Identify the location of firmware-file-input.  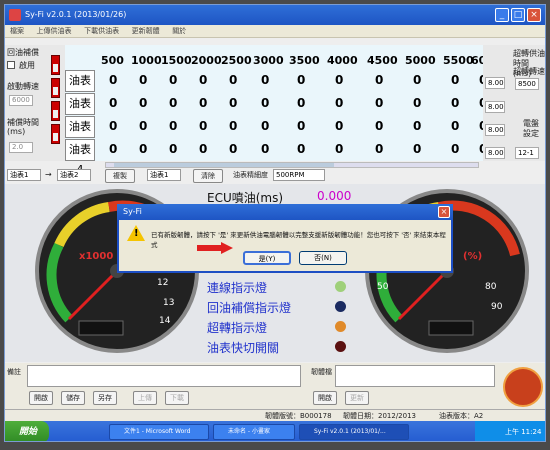
(415, 376).